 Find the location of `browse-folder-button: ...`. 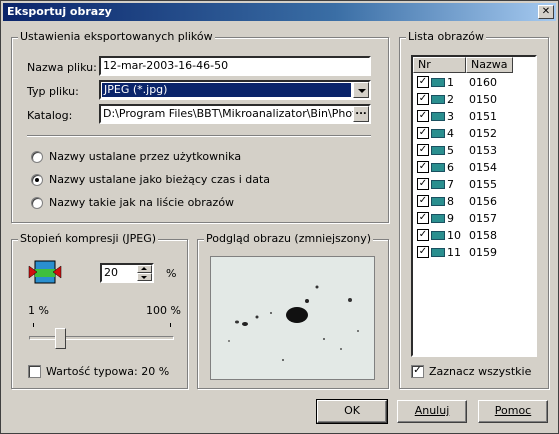

browse-folder-button: ... is located at coordinates (361, 114).